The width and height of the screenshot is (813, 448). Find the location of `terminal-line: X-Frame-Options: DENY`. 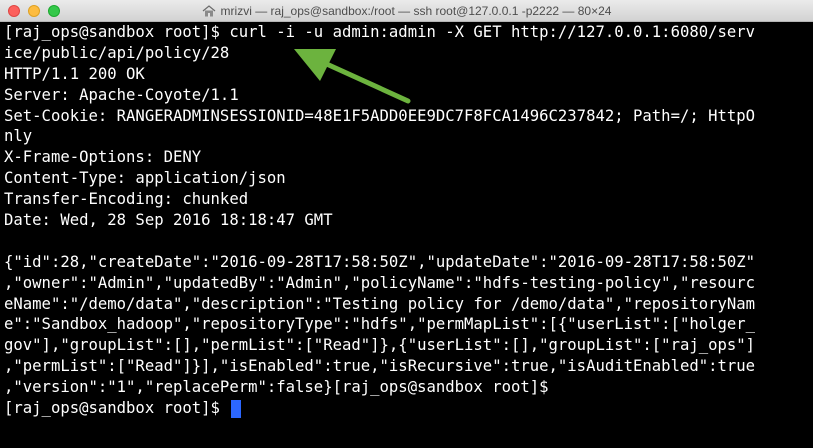

terminal-line: X-Frame-Options: DENY is located at coordinates (103, 157).